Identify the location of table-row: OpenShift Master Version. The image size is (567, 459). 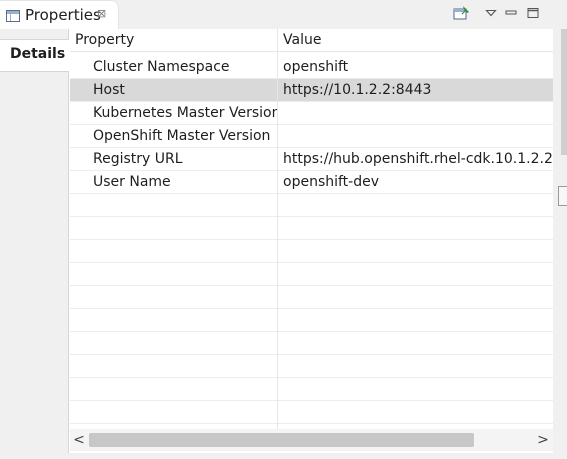
(311, 136).